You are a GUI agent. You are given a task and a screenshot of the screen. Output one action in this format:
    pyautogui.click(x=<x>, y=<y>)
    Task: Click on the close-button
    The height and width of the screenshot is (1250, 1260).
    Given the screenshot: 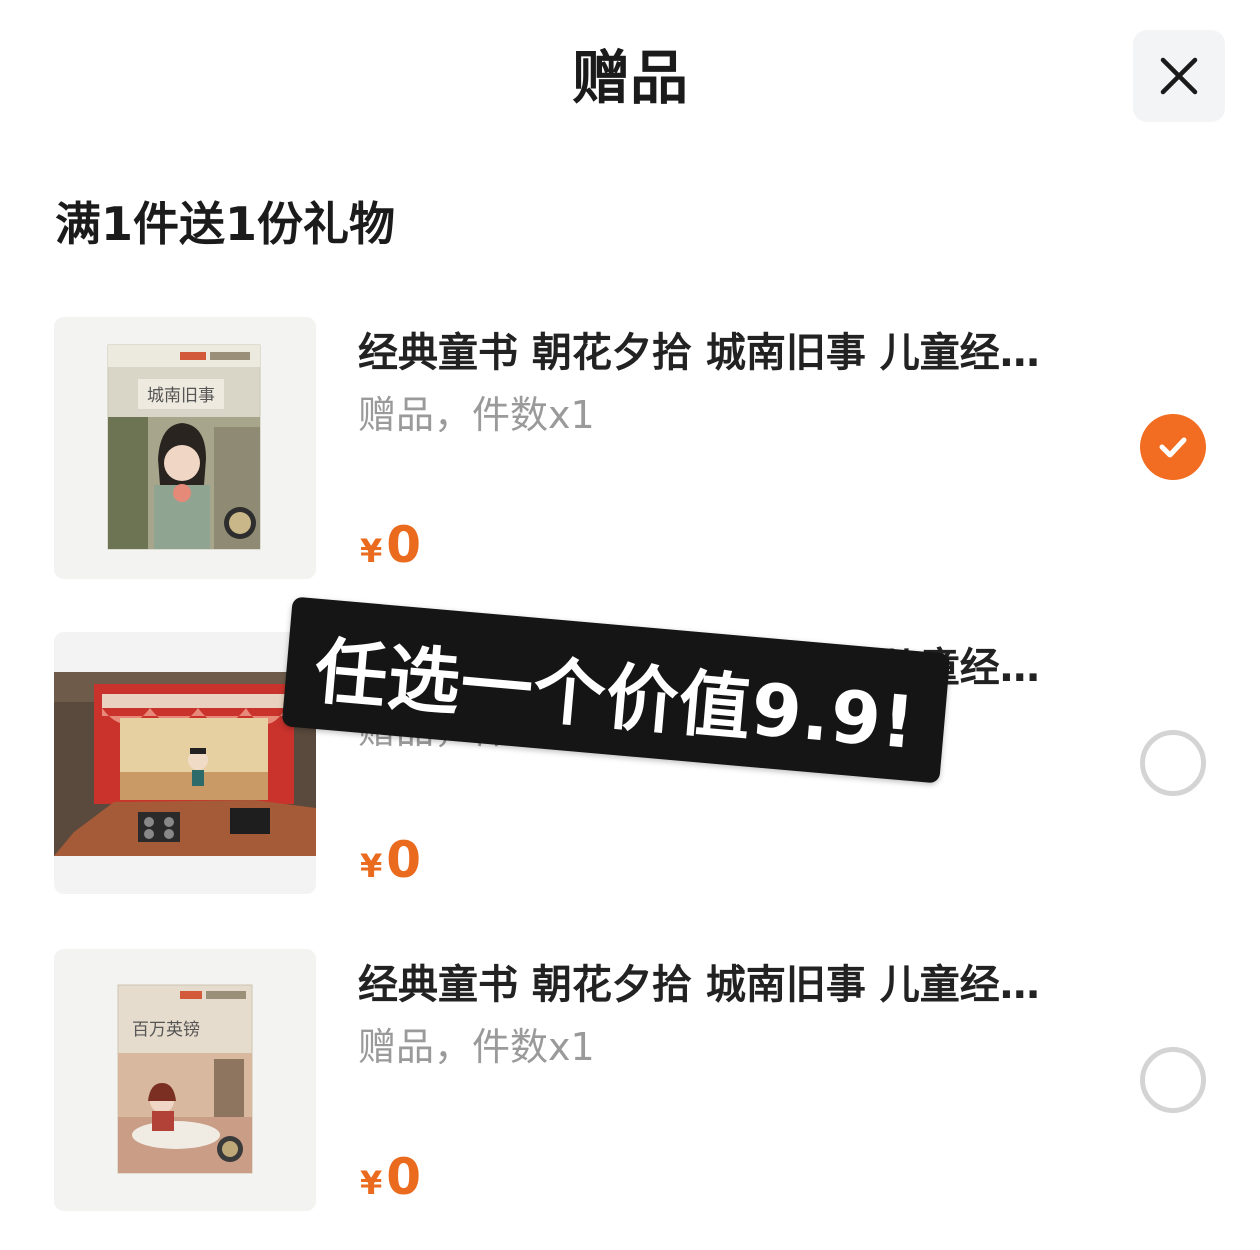 What is the action you would take?
    pyautogui.click(x=1179, y=76)
    